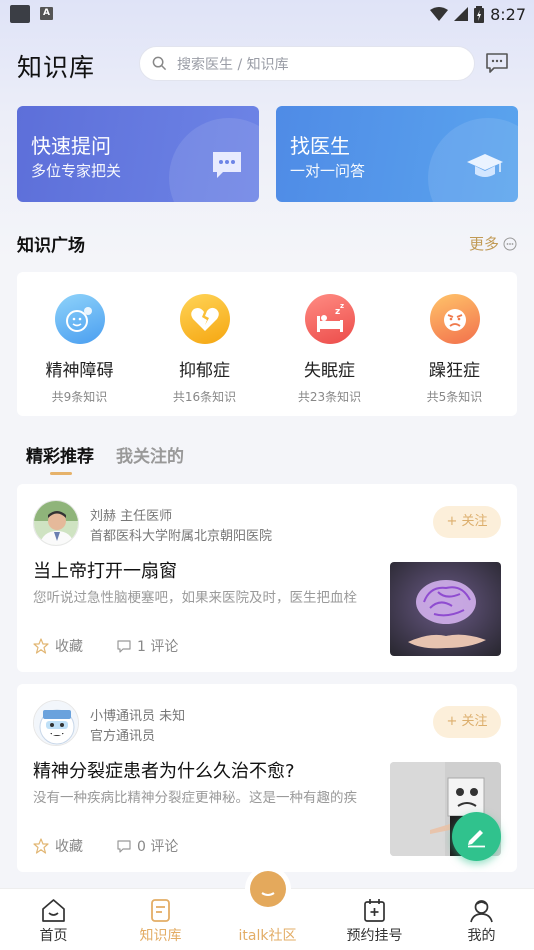 The height and width of the screenshot is (950, 534). Describe the element at coordinates (123, 736) in the screenshot. I see `post-organization: 官方通讯员` at that location.